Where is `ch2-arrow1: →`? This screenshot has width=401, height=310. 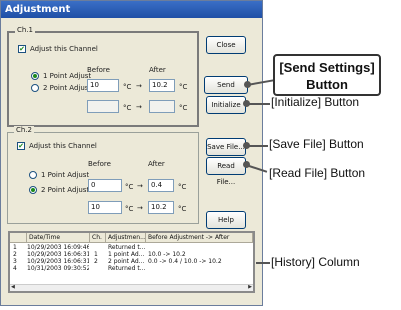
ch2-arrow1: → is located at coordinates (140, 186).